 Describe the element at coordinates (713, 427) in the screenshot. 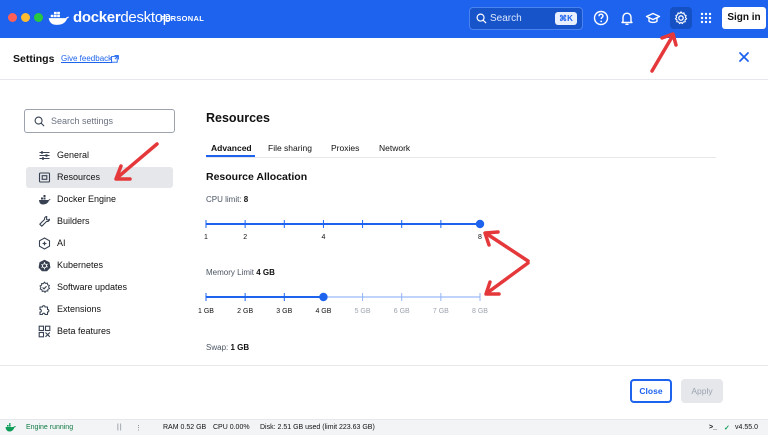

I see `terminal-icon: >_` at that location.